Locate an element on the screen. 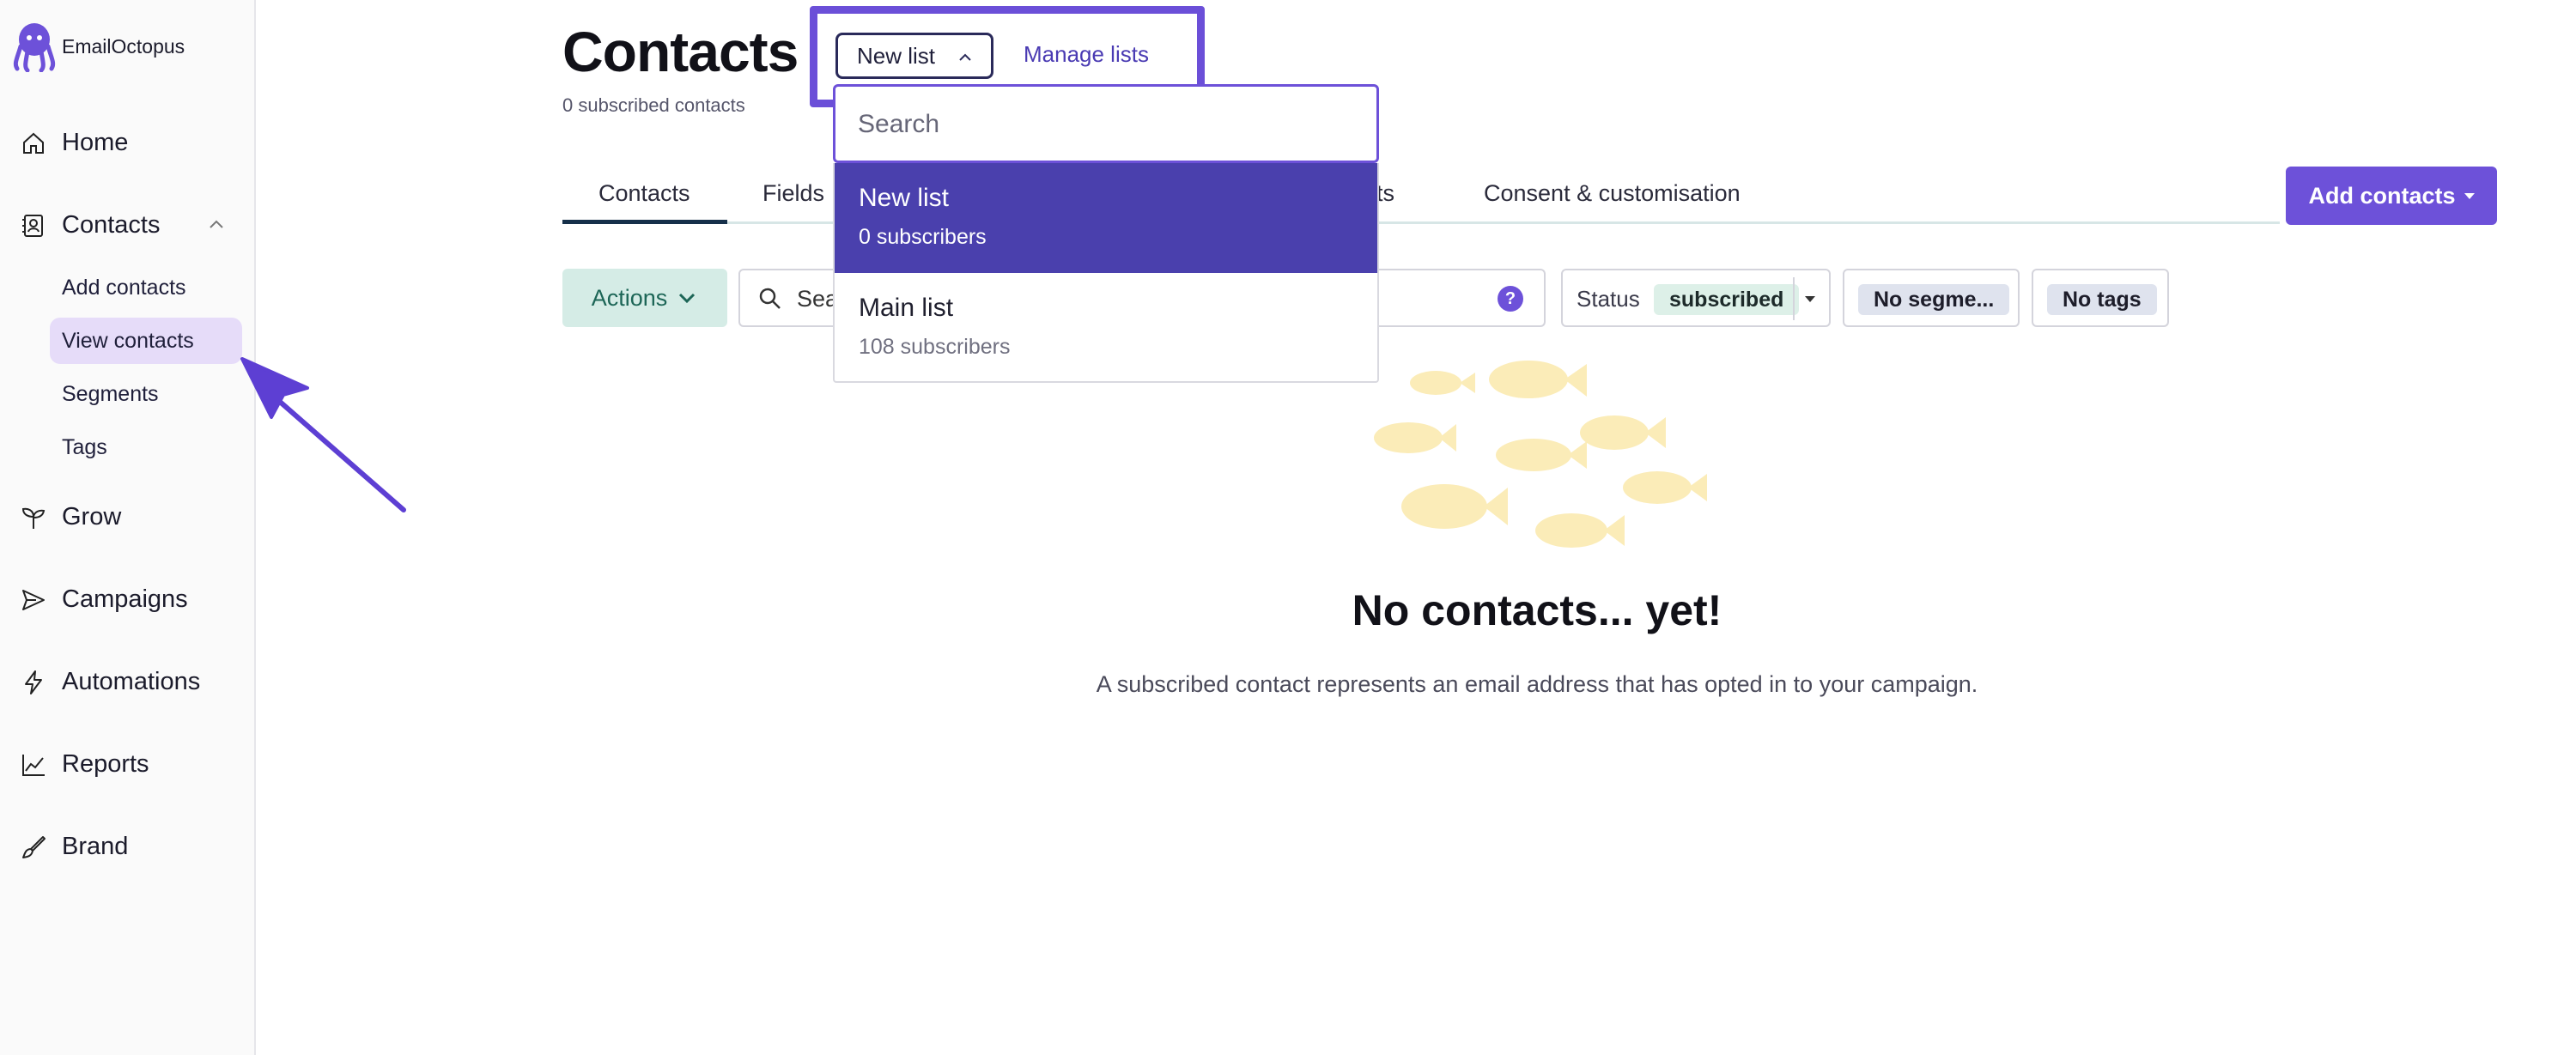 The image size is (2576, 1055). brush-icon is located at coordinates (34, 846).